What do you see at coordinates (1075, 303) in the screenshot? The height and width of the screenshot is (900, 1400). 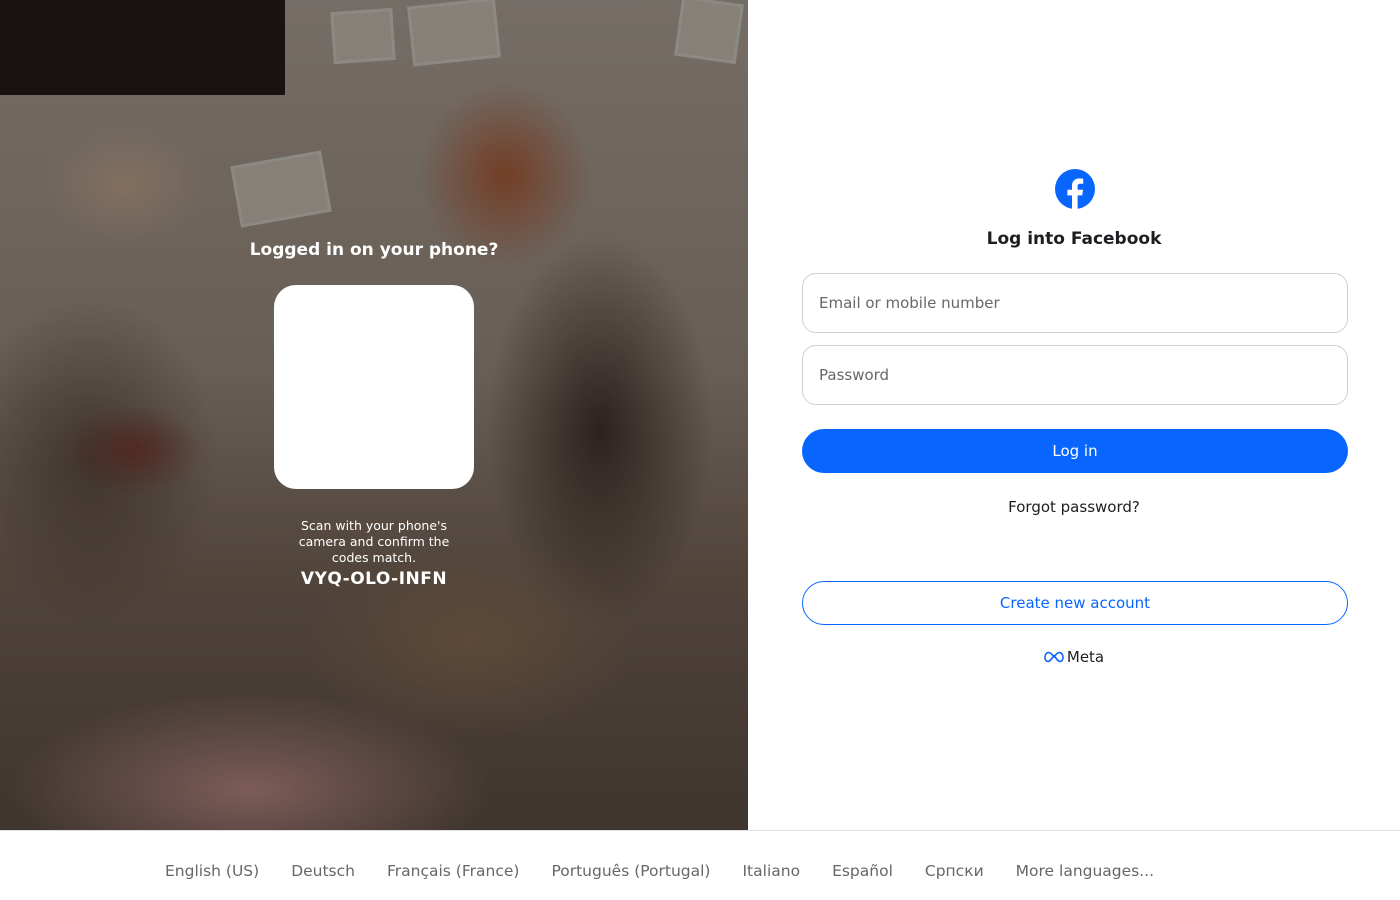 I see `email-field` at bounding box center [1075, 303].